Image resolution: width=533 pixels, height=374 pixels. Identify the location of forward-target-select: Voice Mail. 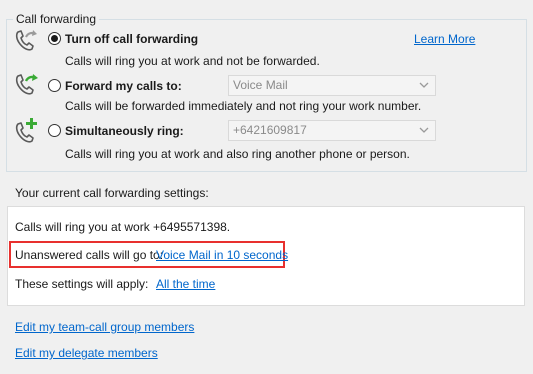
(332, 85).